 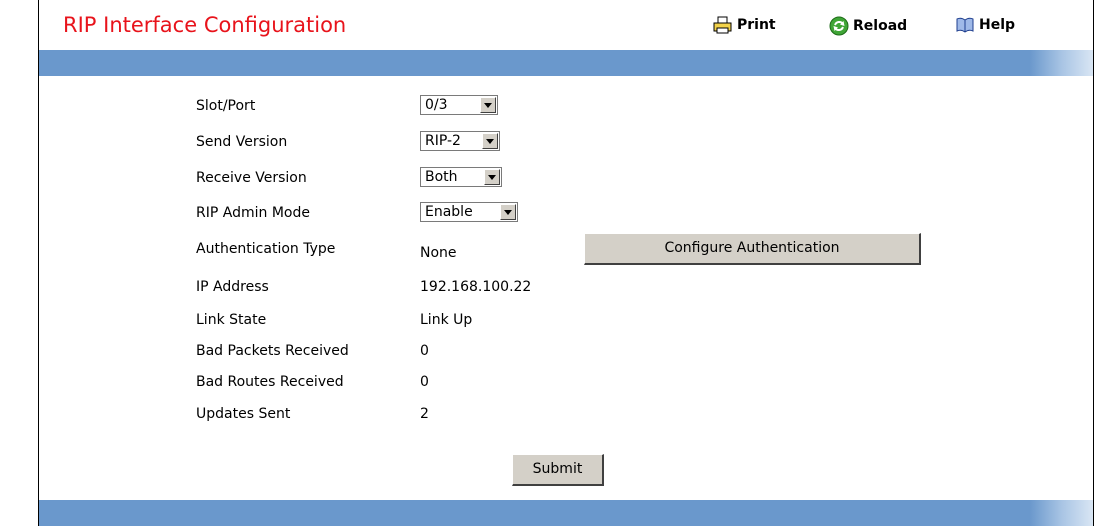 What do you see at coordinates (443, 141) in the screenshot?
I see `send-version-value: RIP-2` at bounding box center [443, 141].